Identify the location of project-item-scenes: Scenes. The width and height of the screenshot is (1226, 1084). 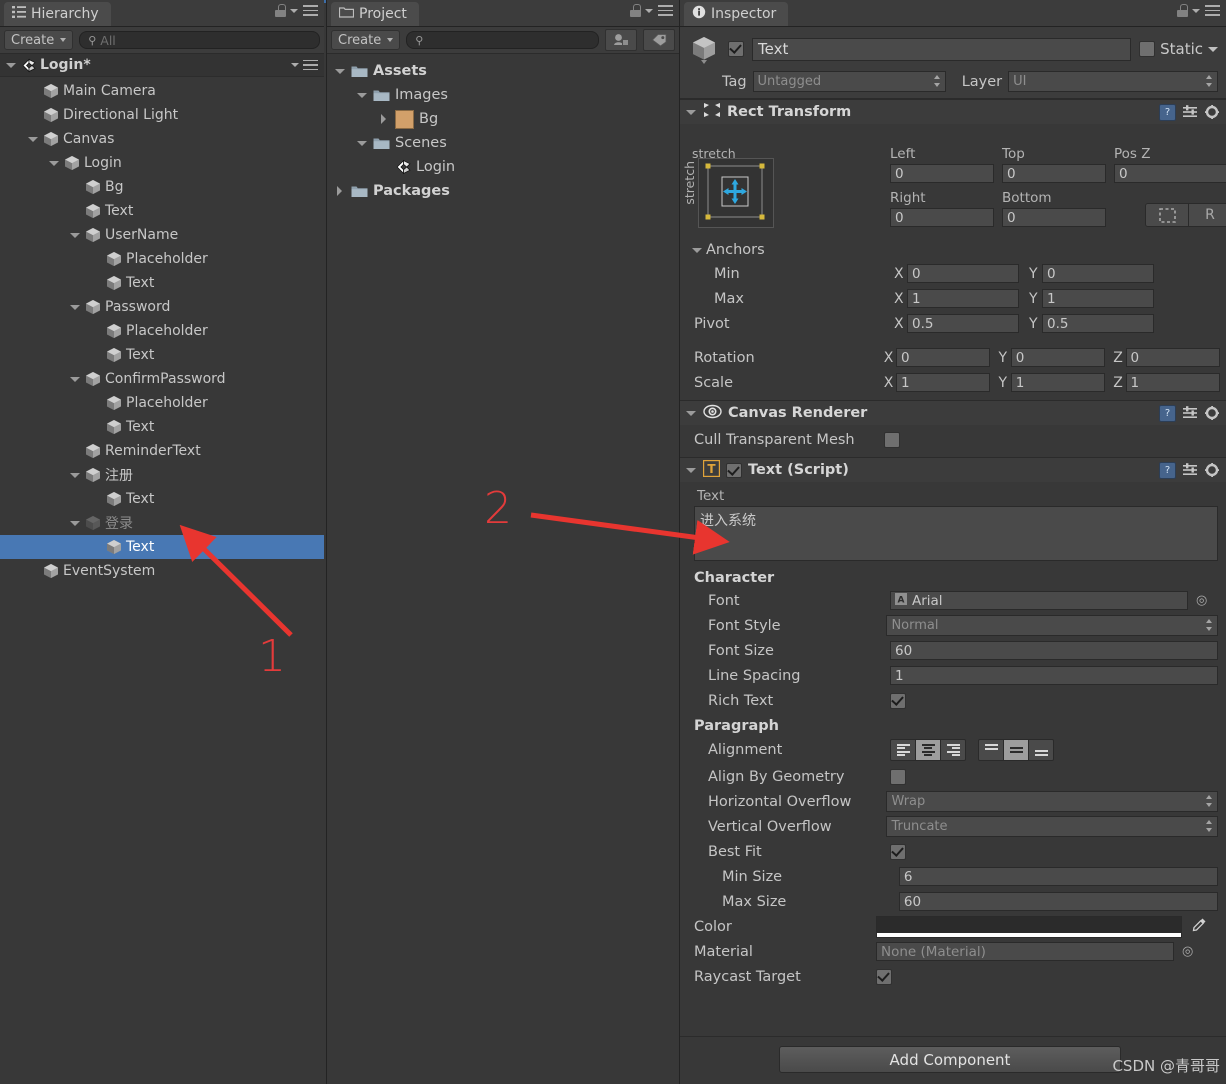
(503, 143).